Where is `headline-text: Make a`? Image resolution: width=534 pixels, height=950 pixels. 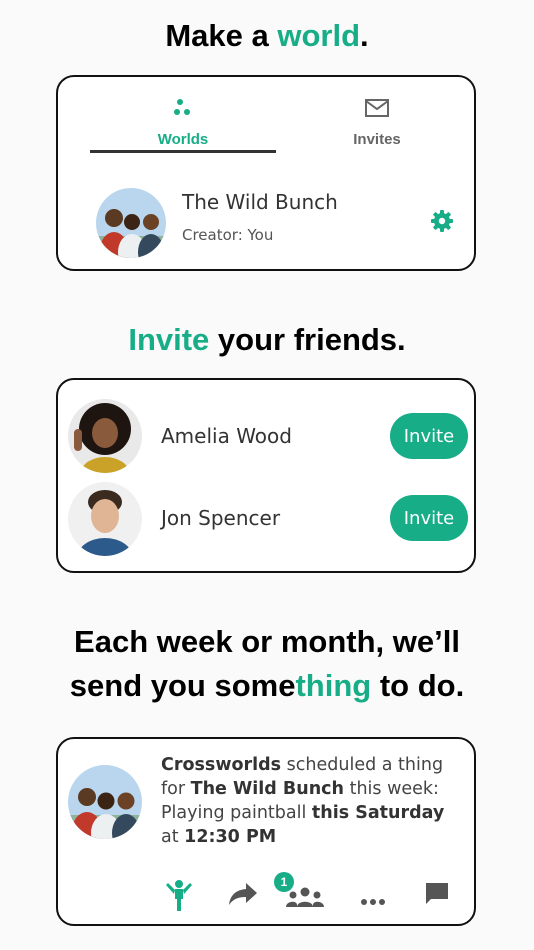
headline-text: Make a is located at coordinates (221, 35).